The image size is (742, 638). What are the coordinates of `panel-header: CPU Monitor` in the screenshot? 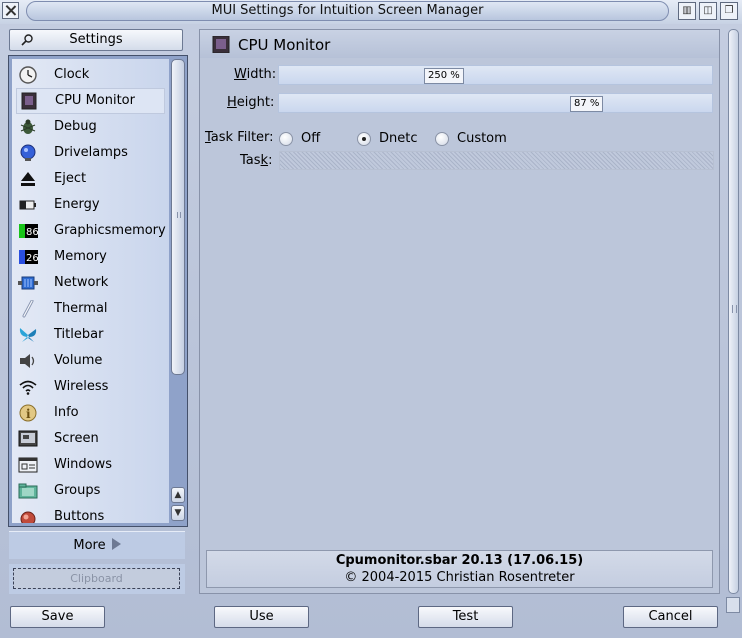 It's located at (459, 44).